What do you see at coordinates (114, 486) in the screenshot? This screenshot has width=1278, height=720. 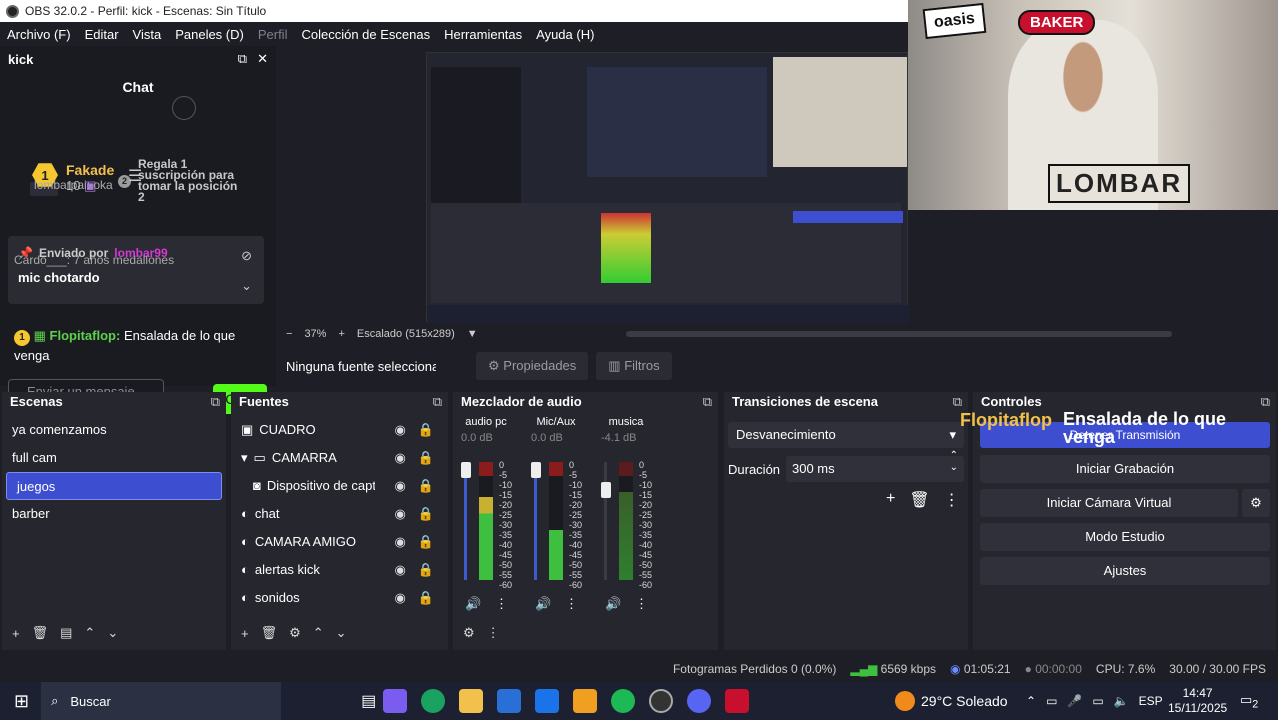 I see `scene-item-selected: juegos` at bounding box center [114, 486].